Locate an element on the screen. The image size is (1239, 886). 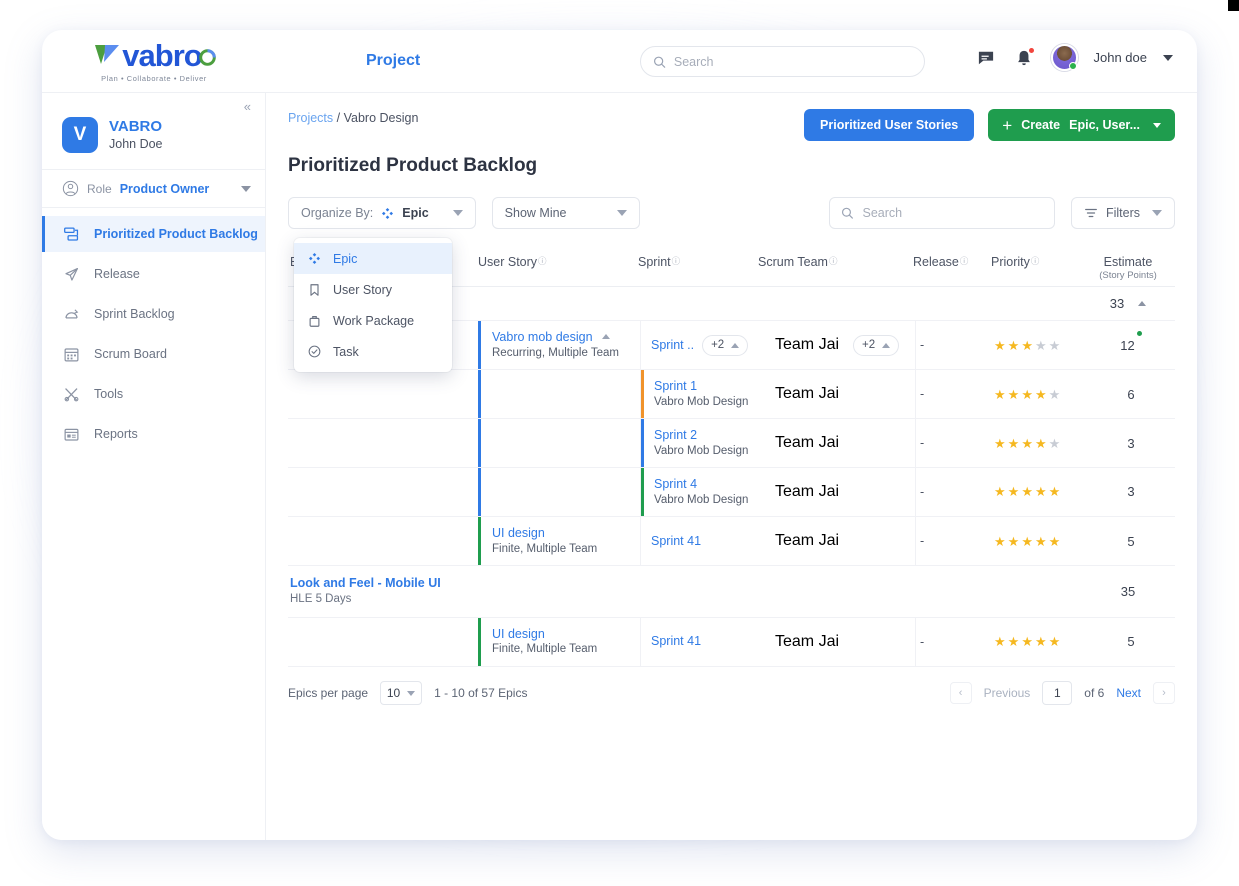
user-name-label: John doe is located at coordinates (1120, 57).